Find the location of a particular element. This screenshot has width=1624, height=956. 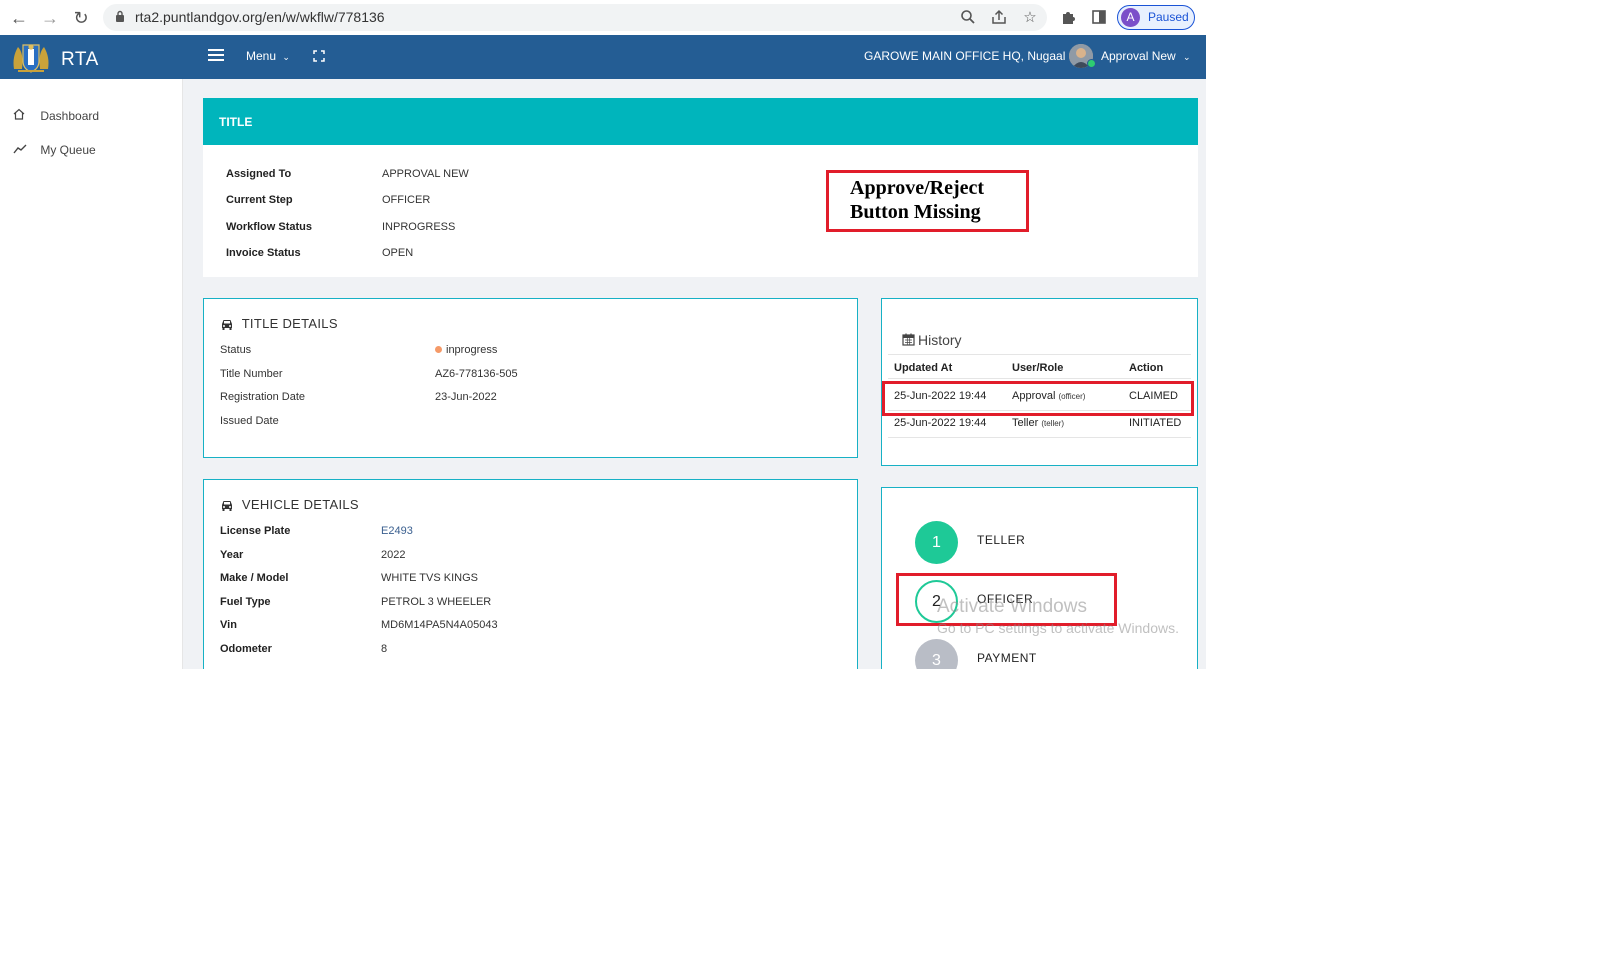

table-cell: Teller (teller) is located at coordinates (1038, 423).